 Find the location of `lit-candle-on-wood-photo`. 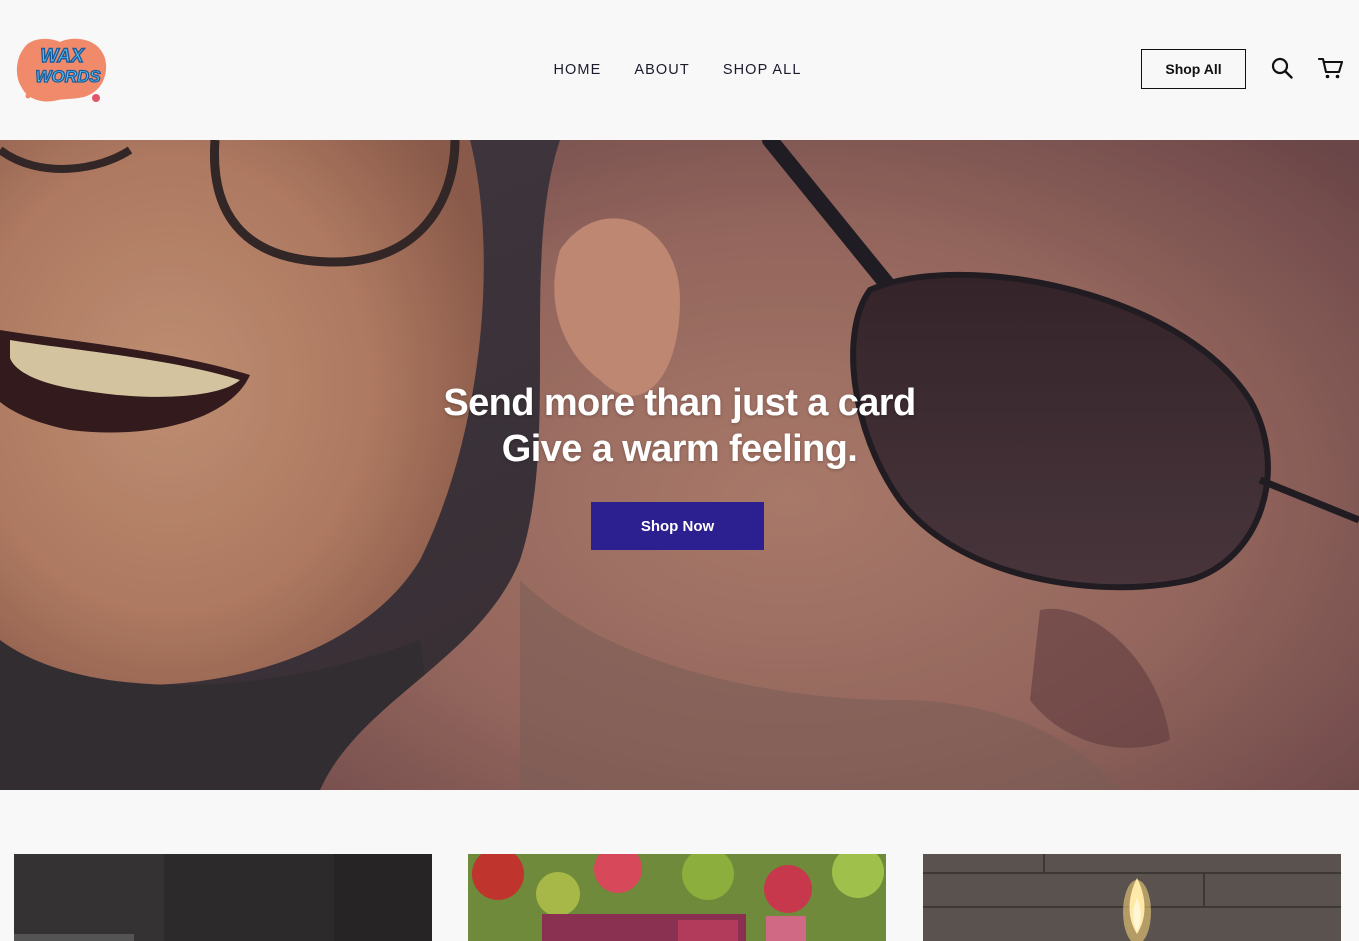

lit-candle-on-wood-photo is located at coordinates (1132, 897).